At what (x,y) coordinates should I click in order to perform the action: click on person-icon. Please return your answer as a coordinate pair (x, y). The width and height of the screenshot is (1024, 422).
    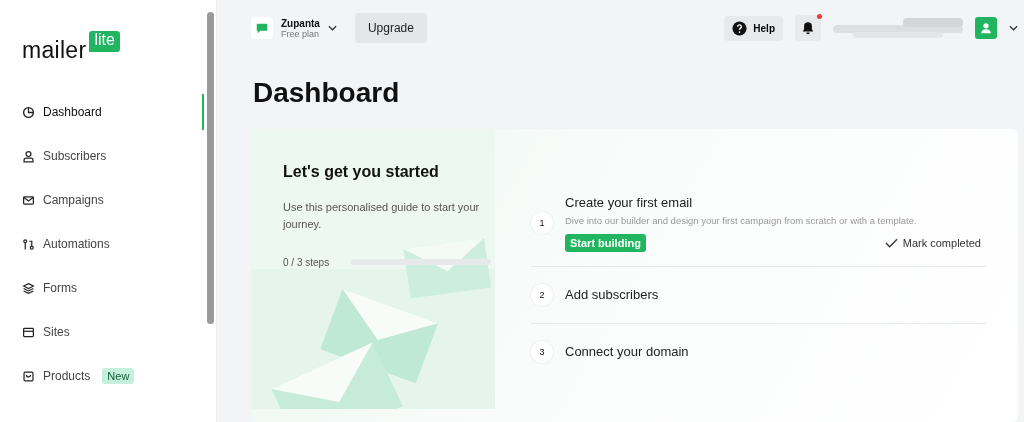
    Looking at the image, I should click on (28, 156).